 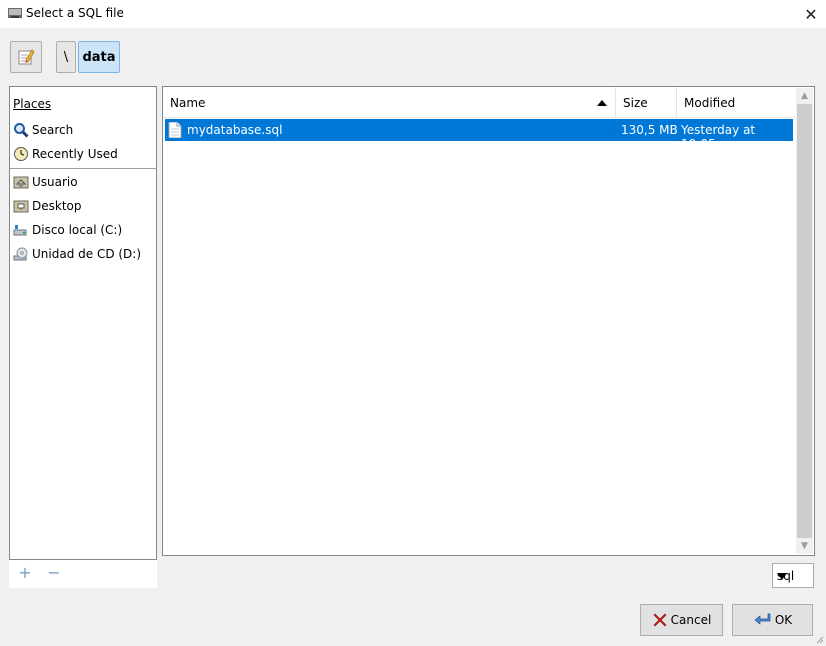 What do you see at coordinates (804, 96) in the screenshot?
I see `scroll-up-icon: ▲` at bounding box center [804, 96].